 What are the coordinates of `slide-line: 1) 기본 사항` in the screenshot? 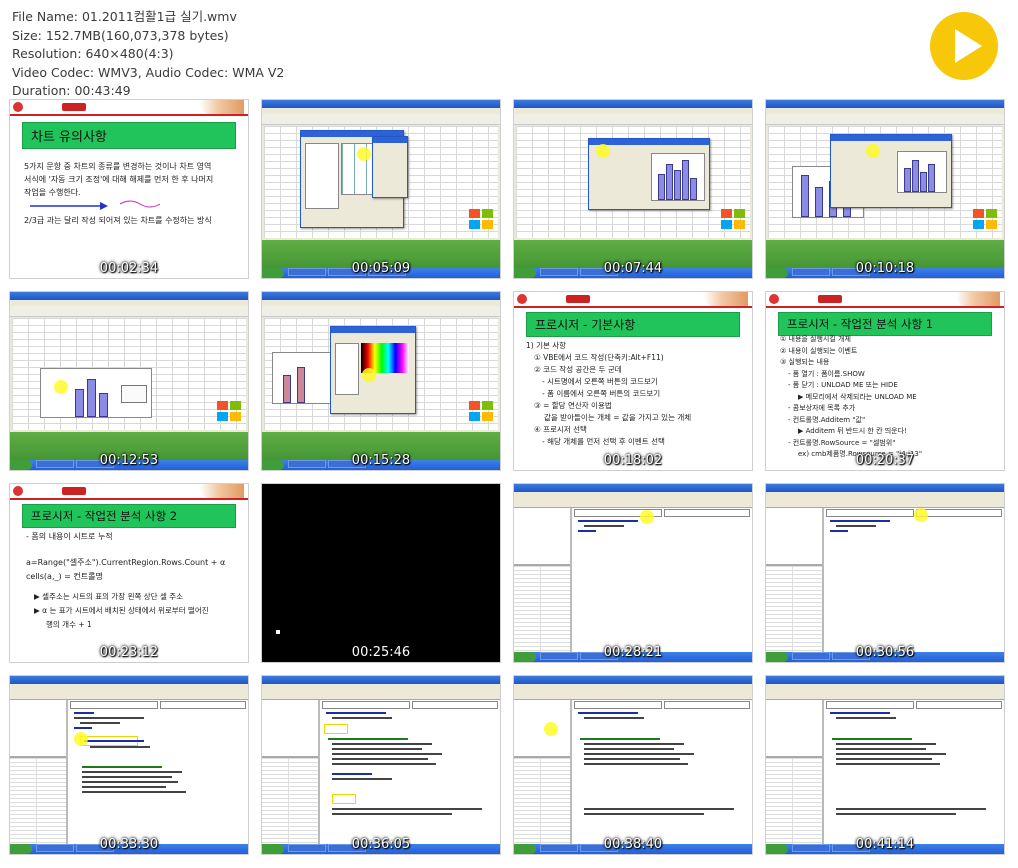 It's located at (546, 345).